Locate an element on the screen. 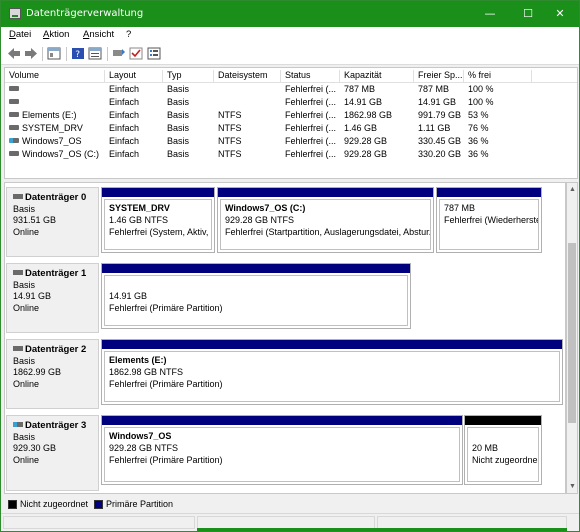  properties-icon is located at coordinates (95, 53).